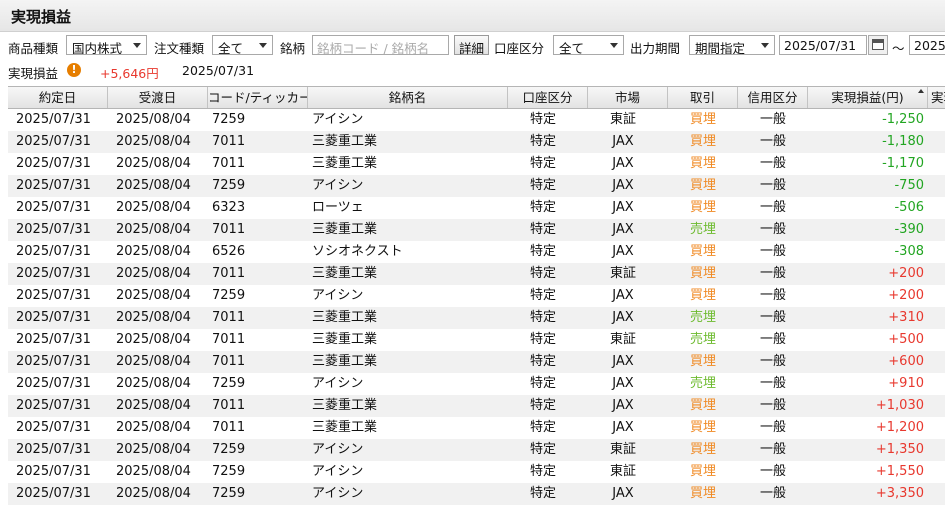  Describe the element at coordinates (58, 97) in the screenshot. I see `col-trade-date: 約定日` at that location.